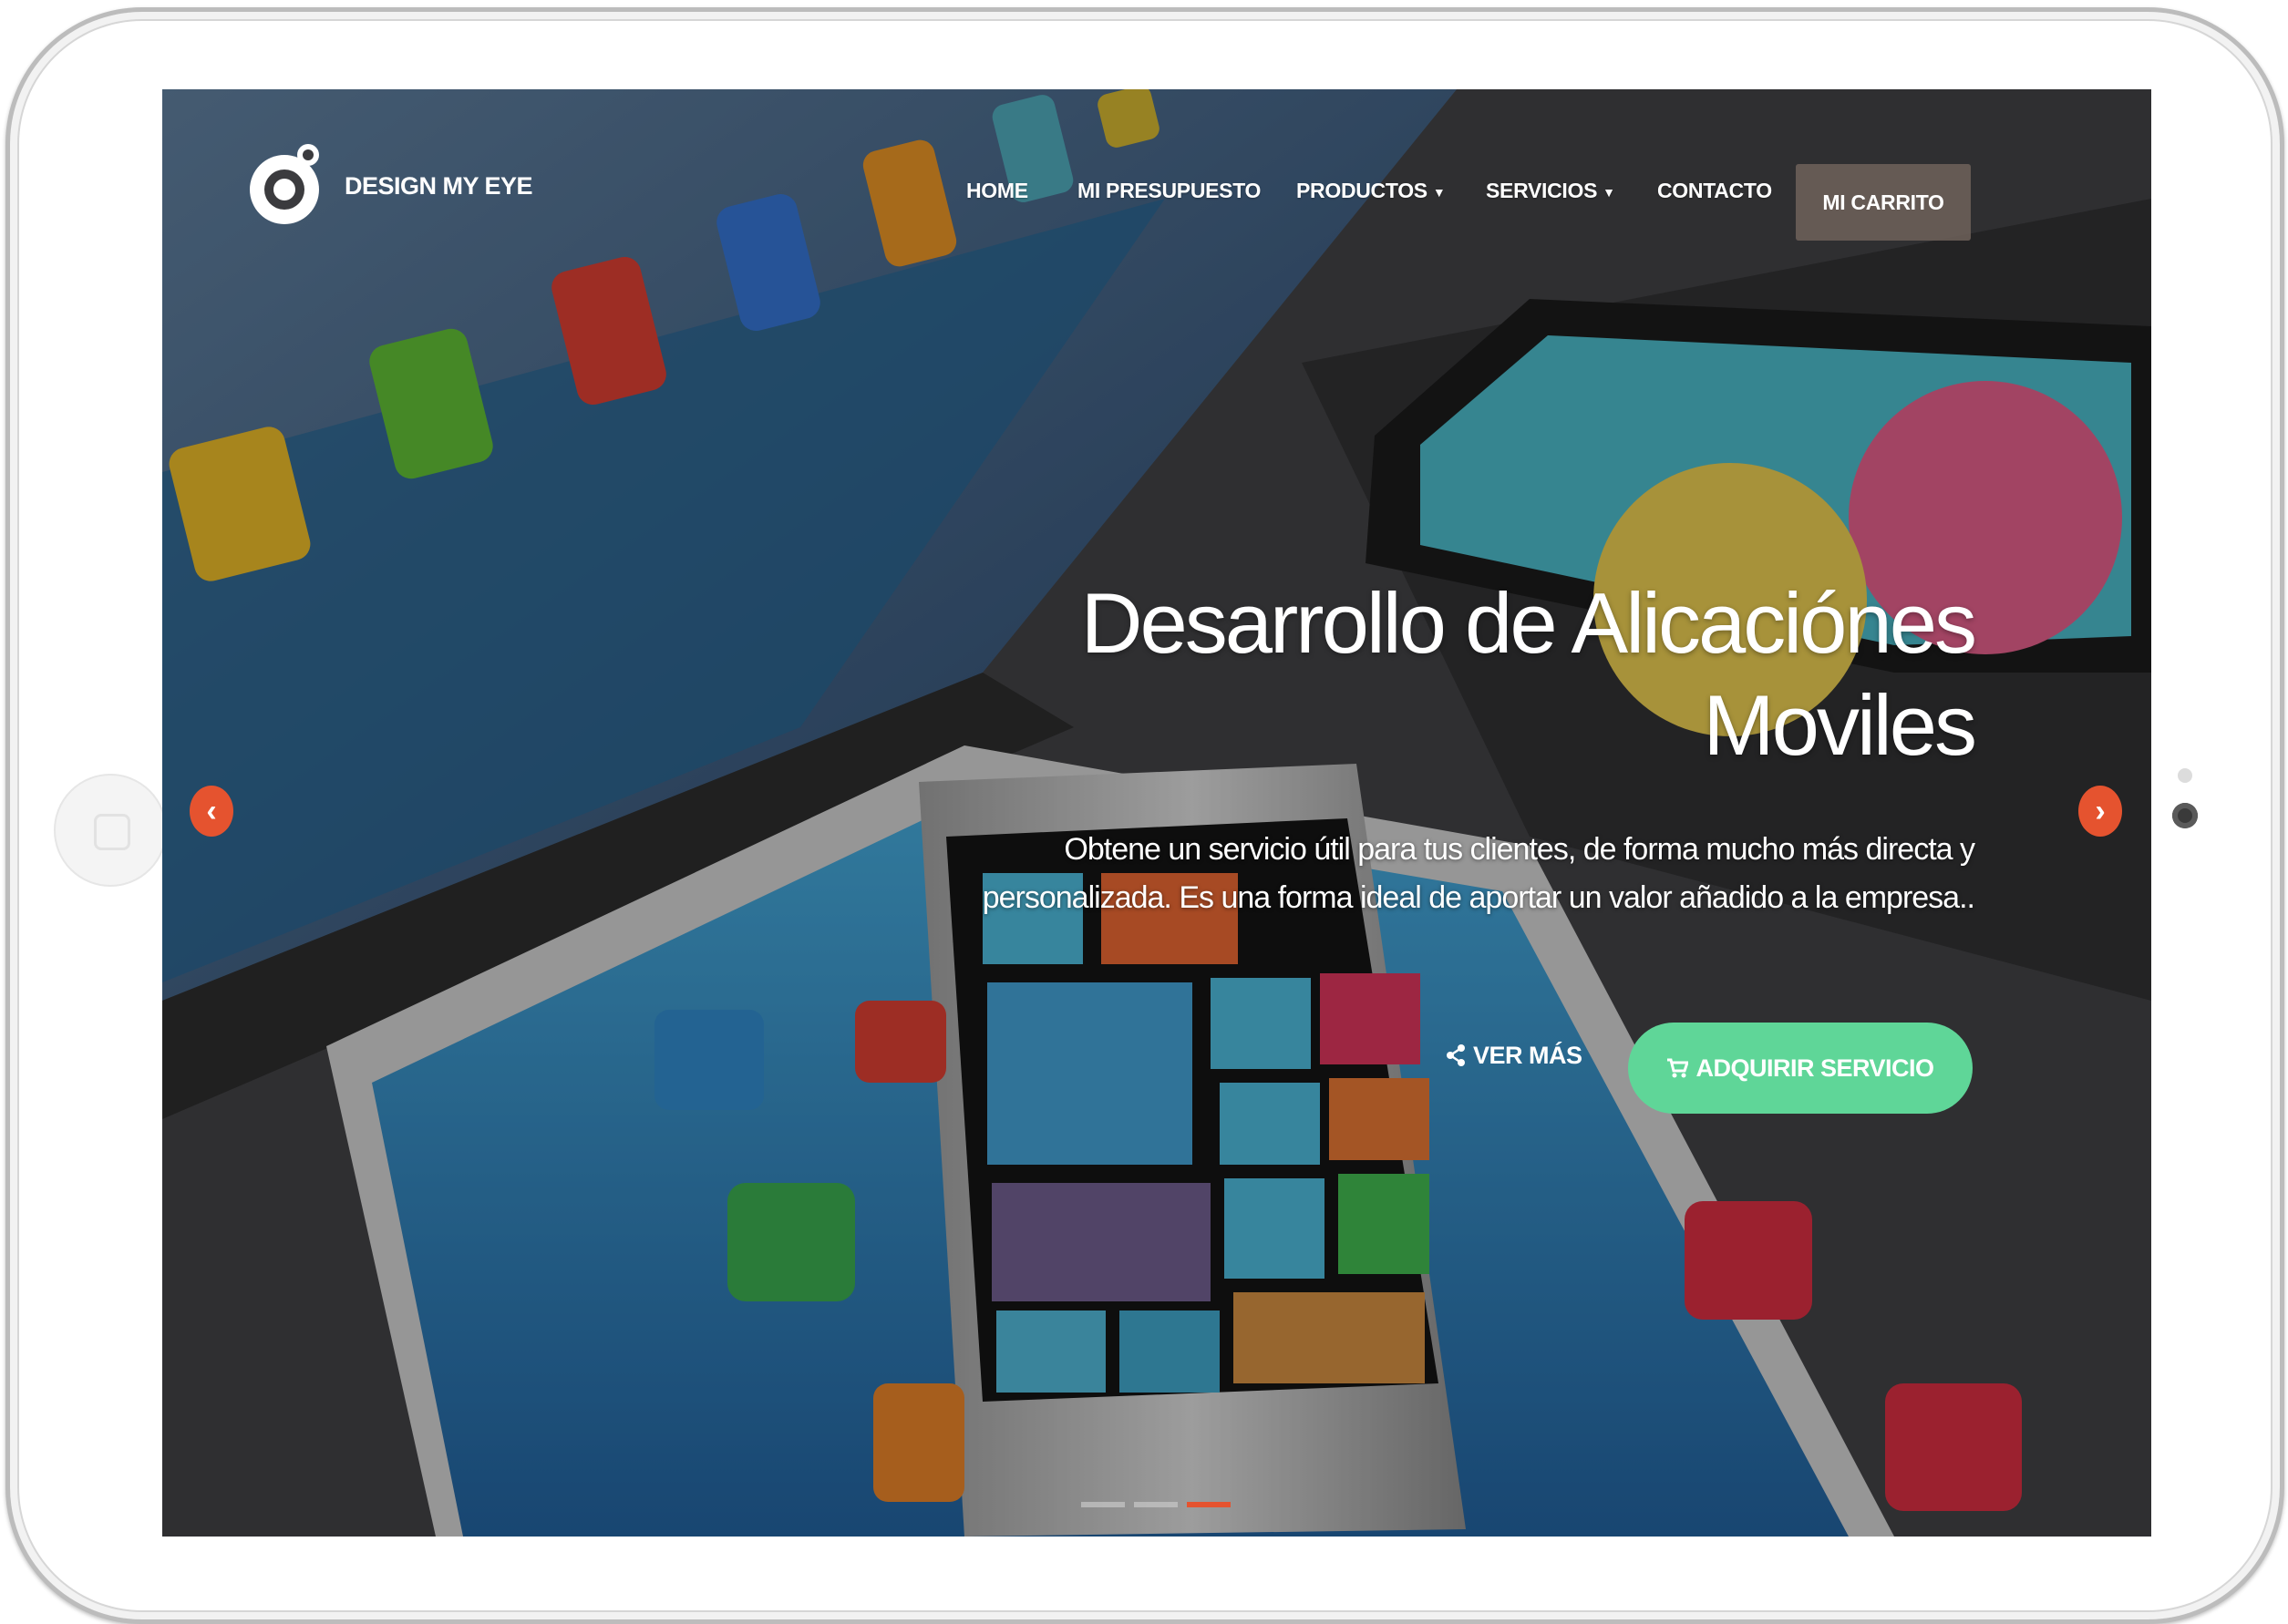 The height and width of the screenshot is (1624, 2288). Describe the element at coordinates (1527, 1055) in the screenshot. I see `ver-mas-label: VER MÁS` at that location.